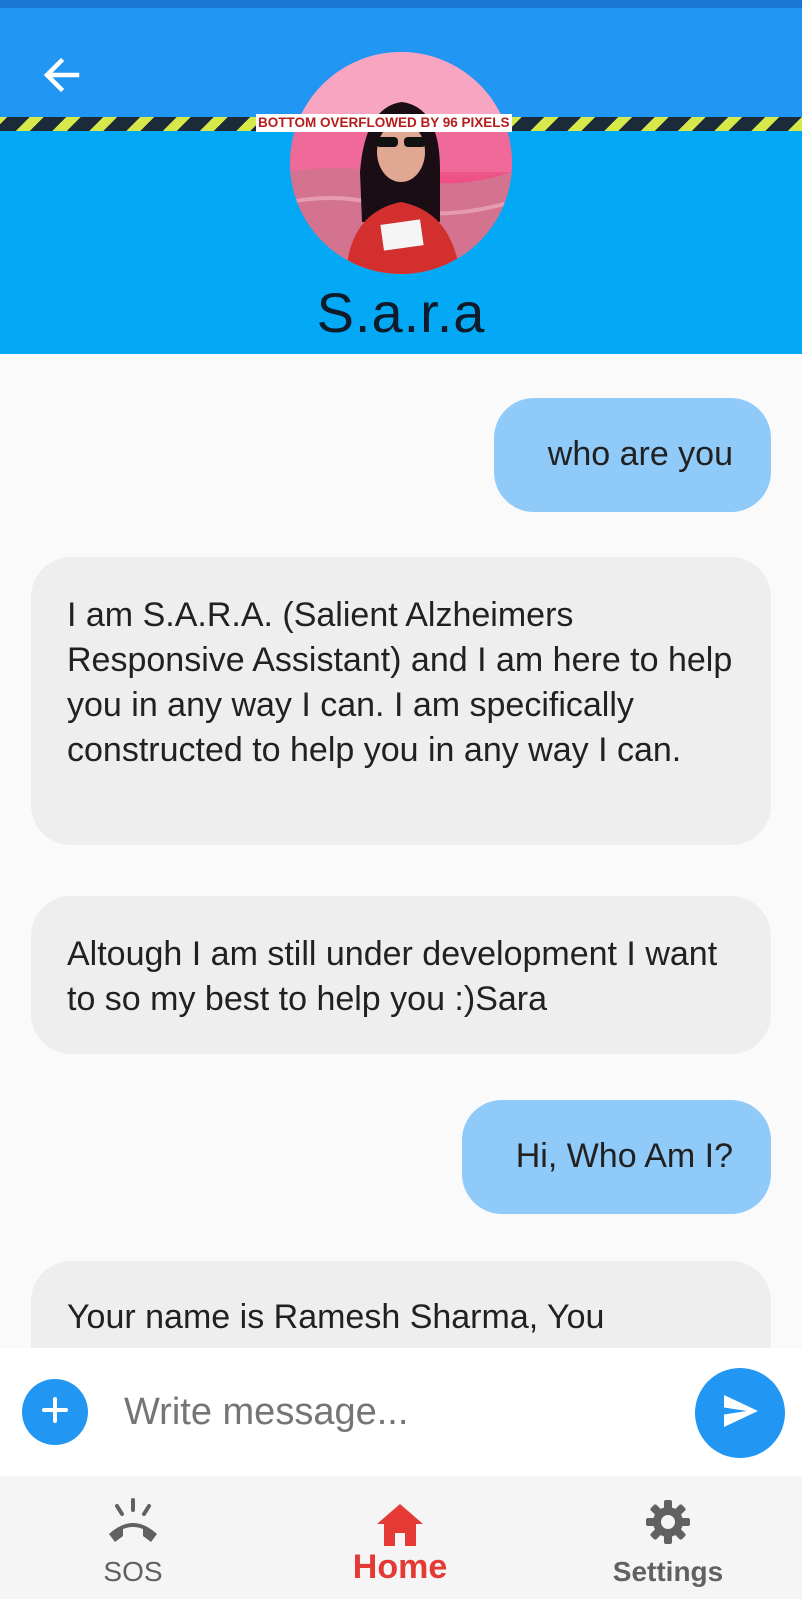 Image resolution: width=802 pixels, height=1599 pixels. I want to click on nav-item-settings: Settings, so click(668, 1537).